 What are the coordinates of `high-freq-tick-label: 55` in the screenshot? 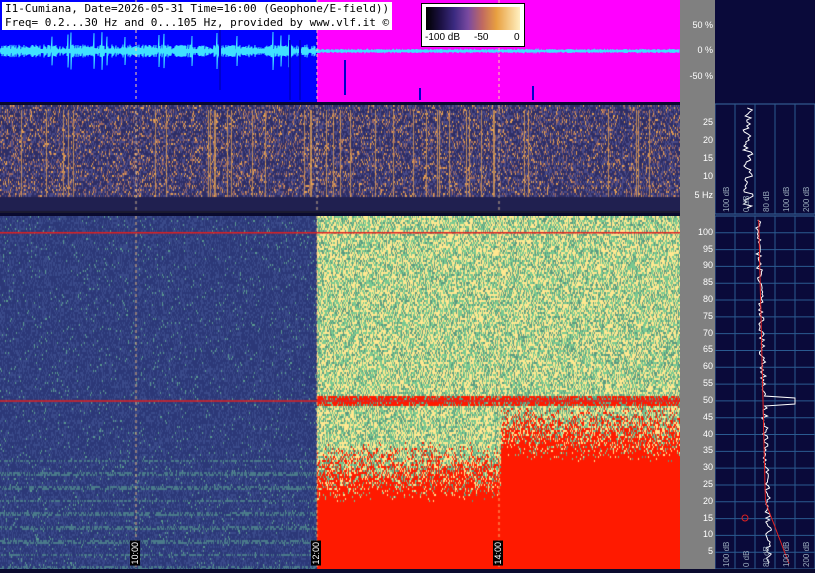 It's located at (707, 383).